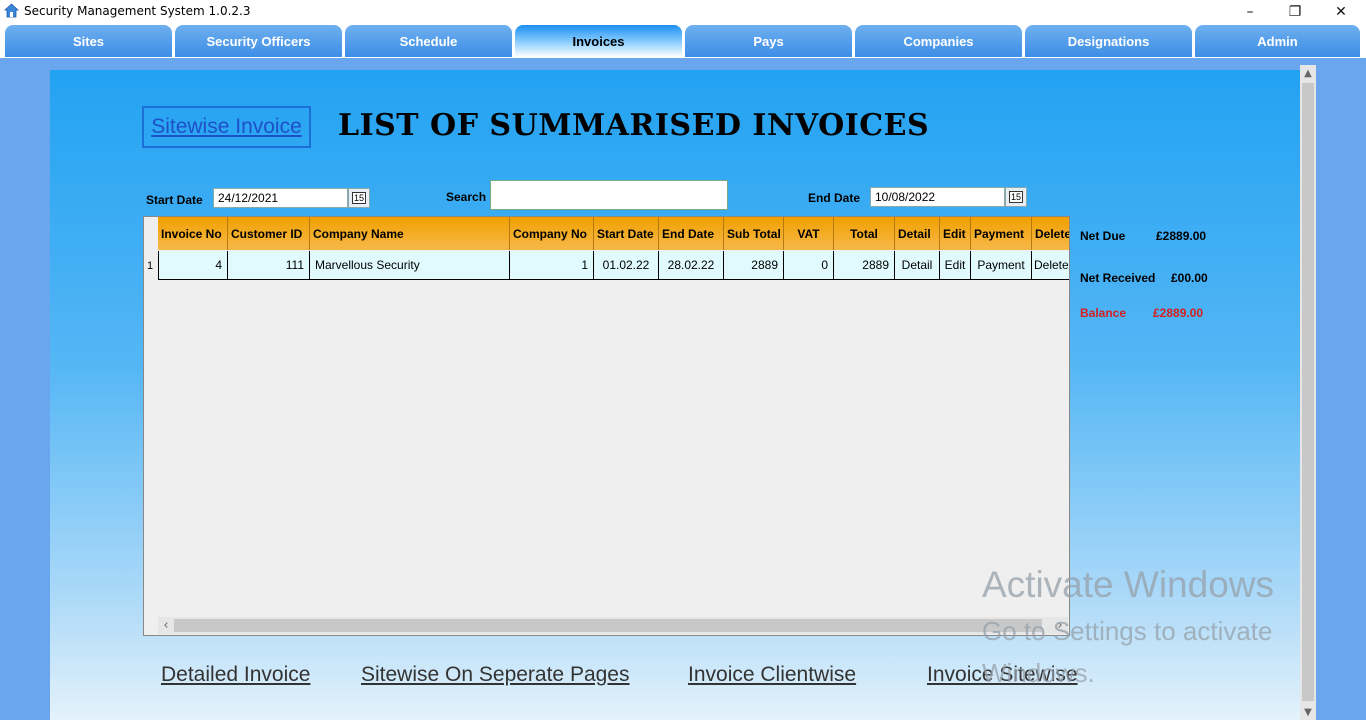  I want to click on column-header-start-date: Start Date, so click(626, 233).